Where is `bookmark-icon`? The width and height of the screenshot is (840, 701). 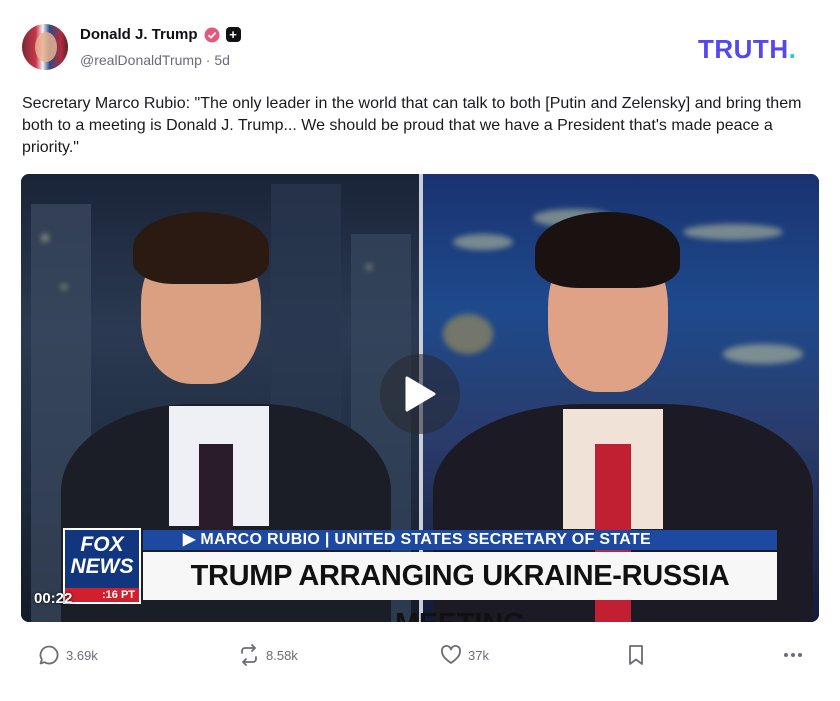 bookmark-icon is located at coordinates (636, 655).